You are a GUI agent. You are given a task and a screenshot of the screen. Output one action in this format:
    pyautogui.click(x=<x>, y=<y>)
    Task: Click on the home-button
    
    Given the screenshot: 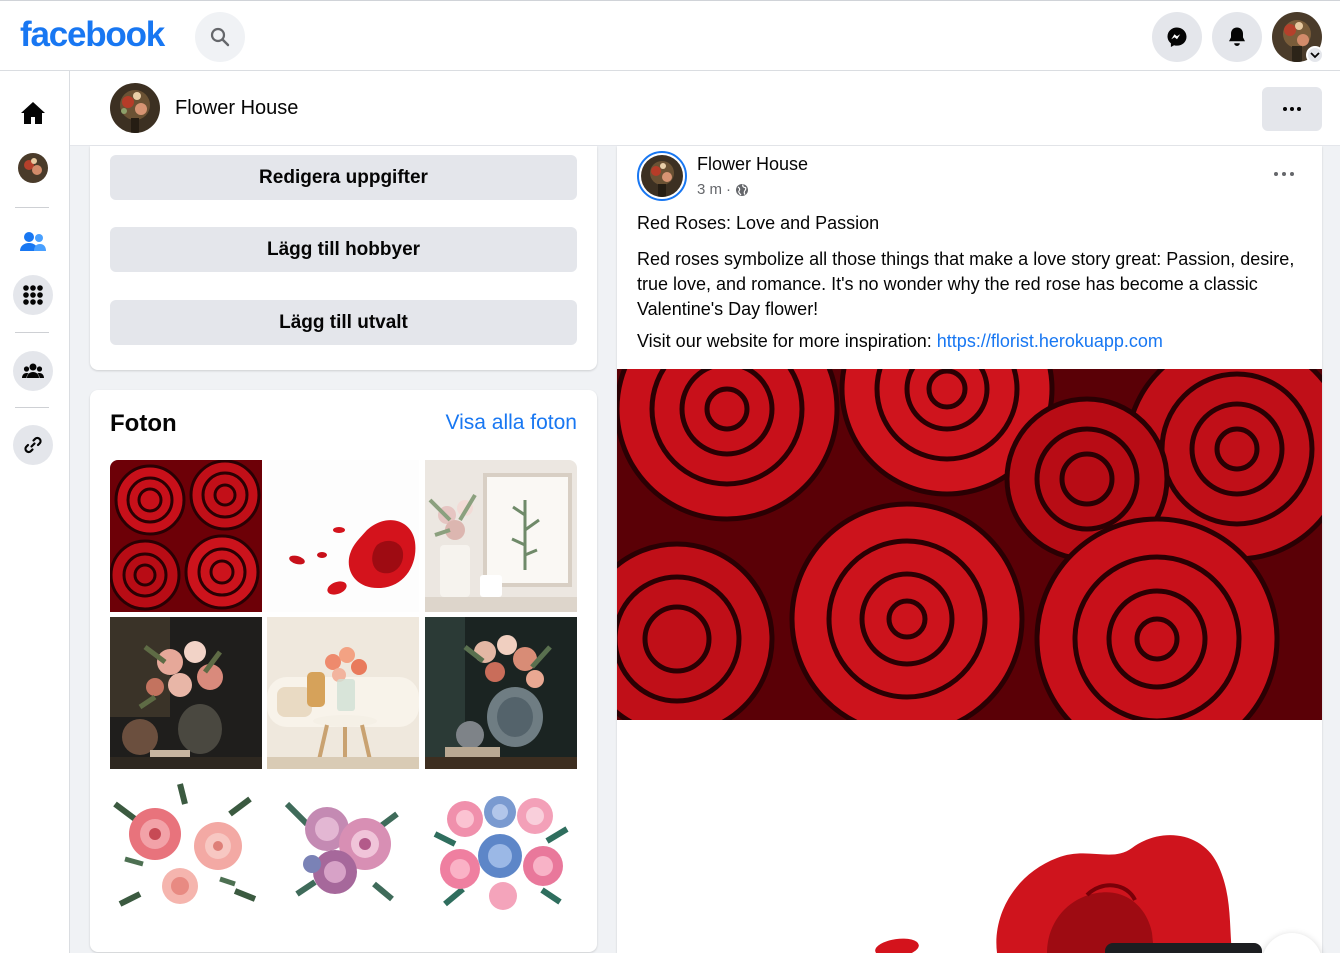 What is the action you would take?
    pyautogui.click(x=33, y=113)
    